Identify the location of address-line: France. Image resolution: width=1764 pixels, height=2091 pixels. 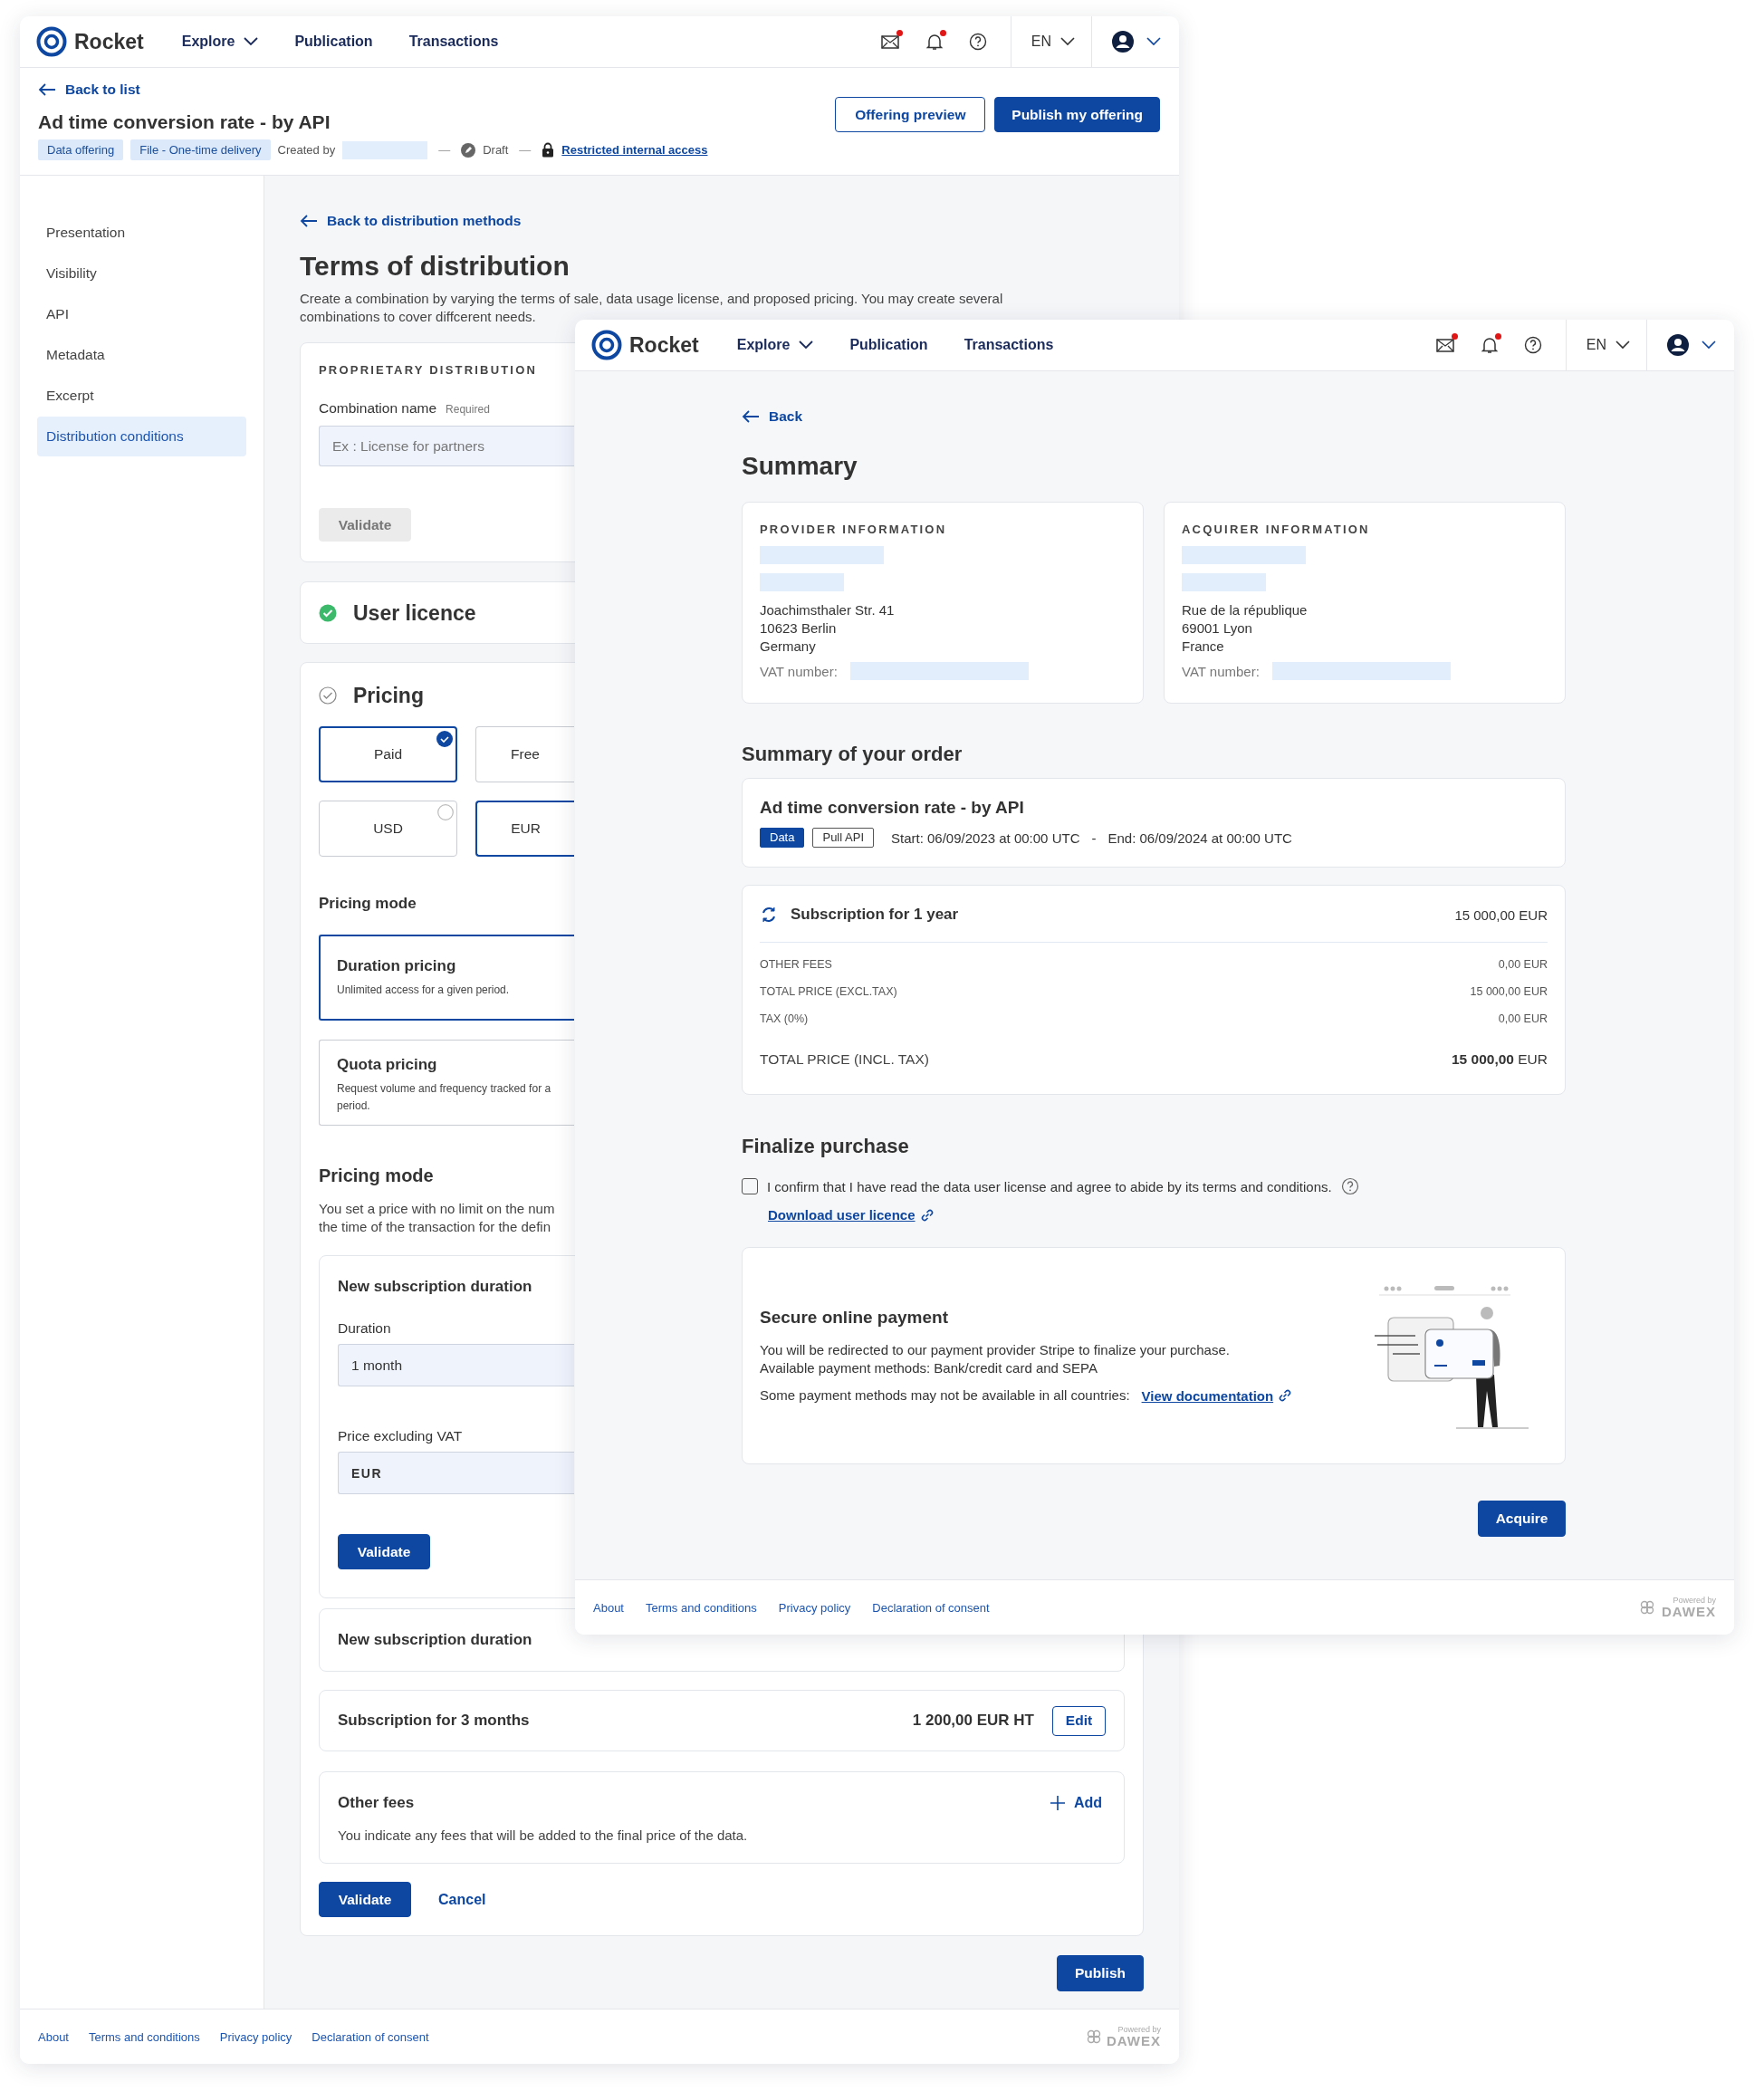
(1204, 647).